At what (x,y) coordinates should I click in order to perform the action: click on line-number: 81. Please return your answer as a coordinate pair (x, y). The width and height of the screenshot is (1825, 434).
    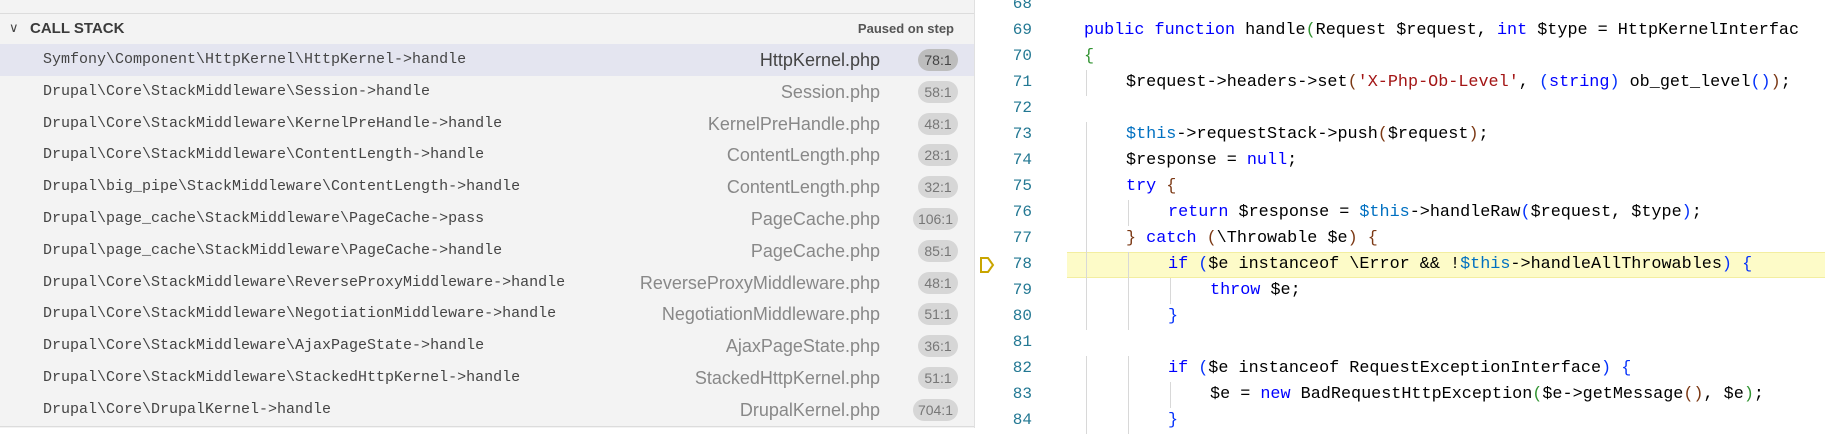
    Looking at the image, I should click on (1022, 342).